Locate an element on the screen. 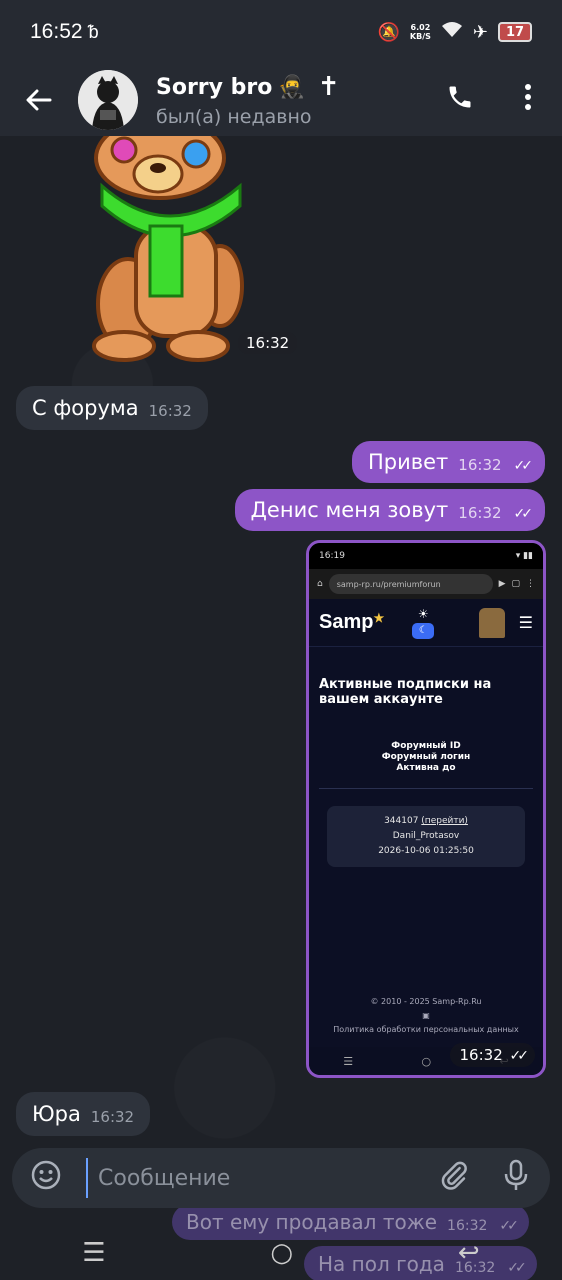  wifi-icon is located at coordinates (452, 32).